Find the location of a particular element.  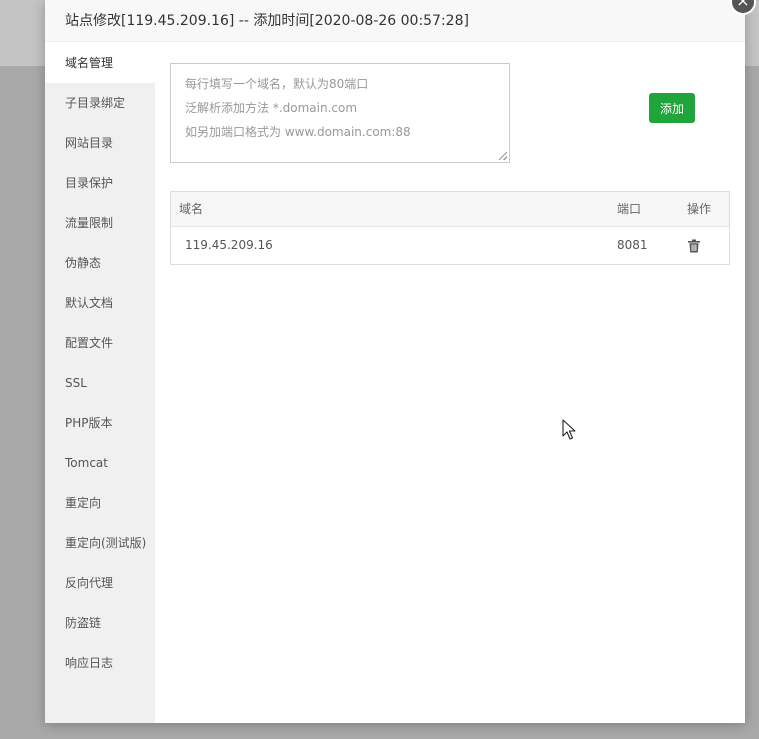

trash-icon is located at coordinates (694, 246).